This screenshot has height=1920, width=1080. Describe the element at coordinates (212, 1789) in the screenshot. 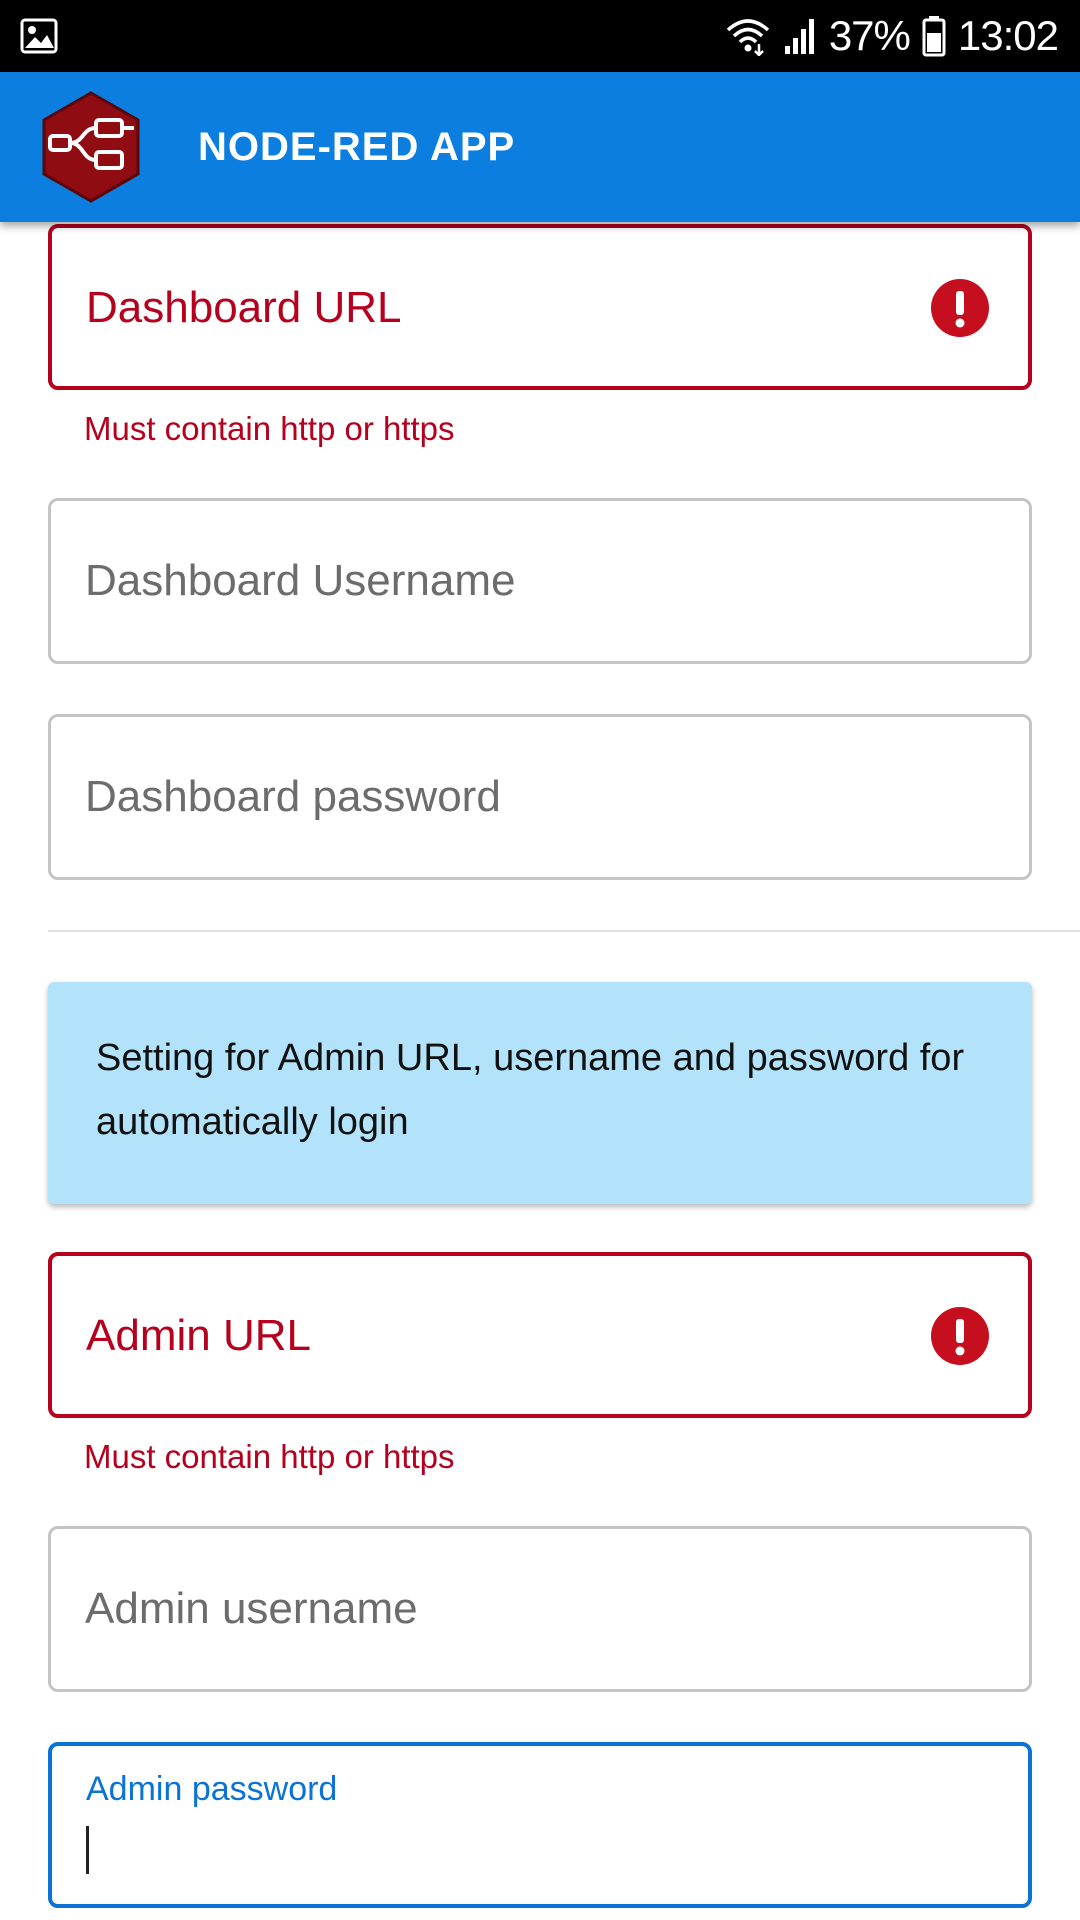

I see `admin-password-label: Admin password` at that location.